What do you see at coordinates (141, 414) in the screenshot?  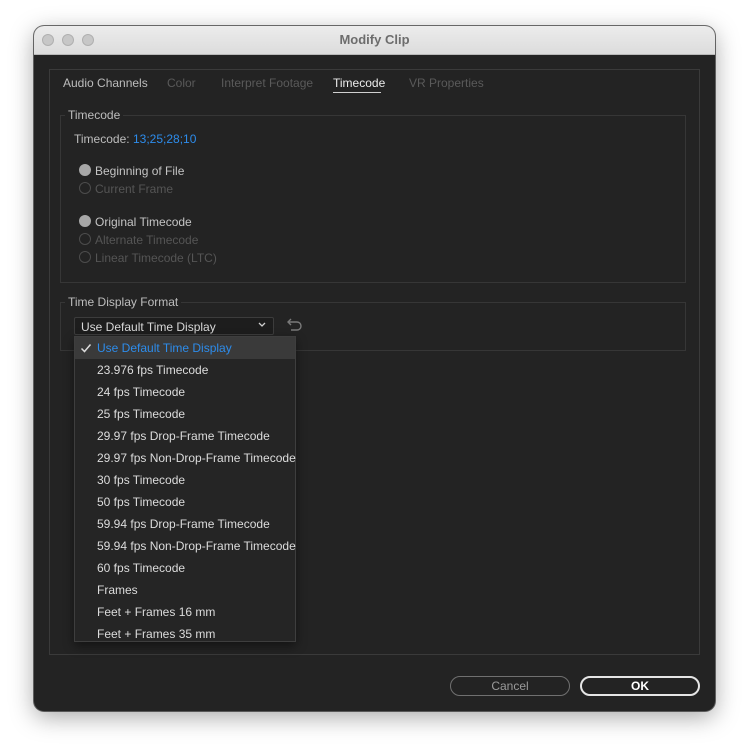 I see `menu-item-label: 25 fps Timecode` at bounding box center [141, 414].